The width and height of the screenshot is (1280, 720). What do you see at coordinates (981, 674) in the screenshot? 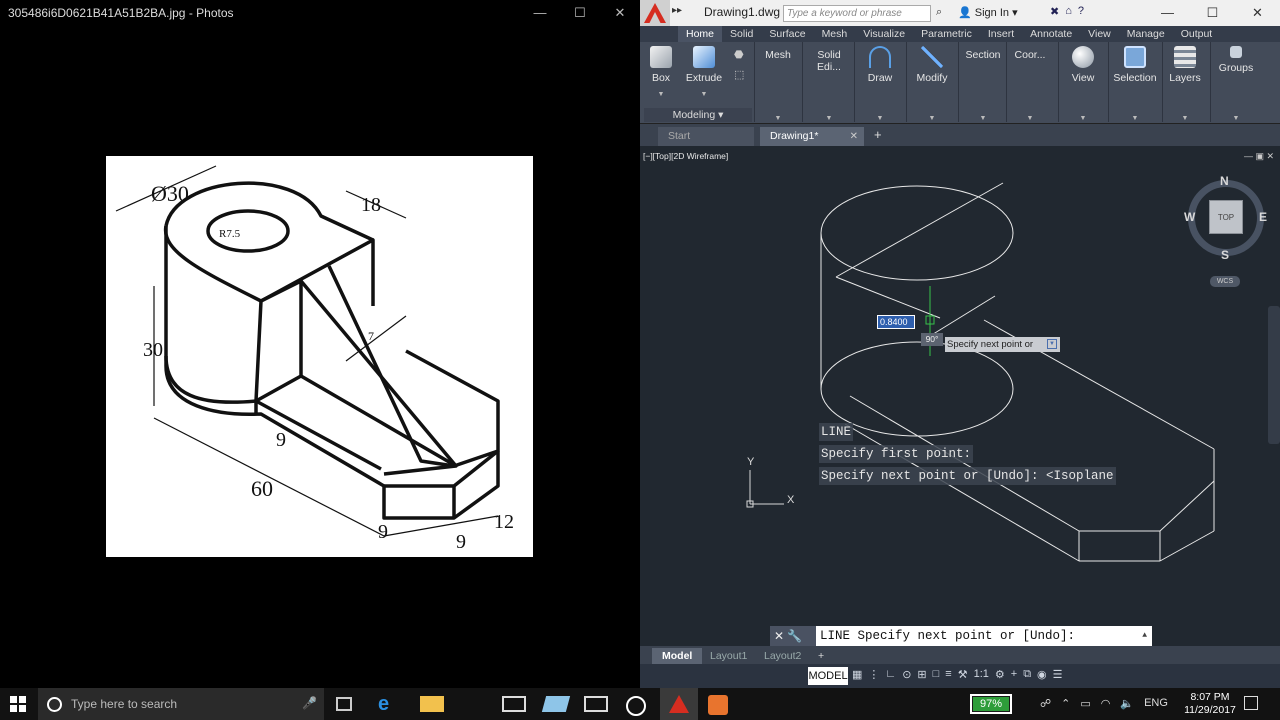
I see `scale-label: 1:1` at bounding box center [981, 674].